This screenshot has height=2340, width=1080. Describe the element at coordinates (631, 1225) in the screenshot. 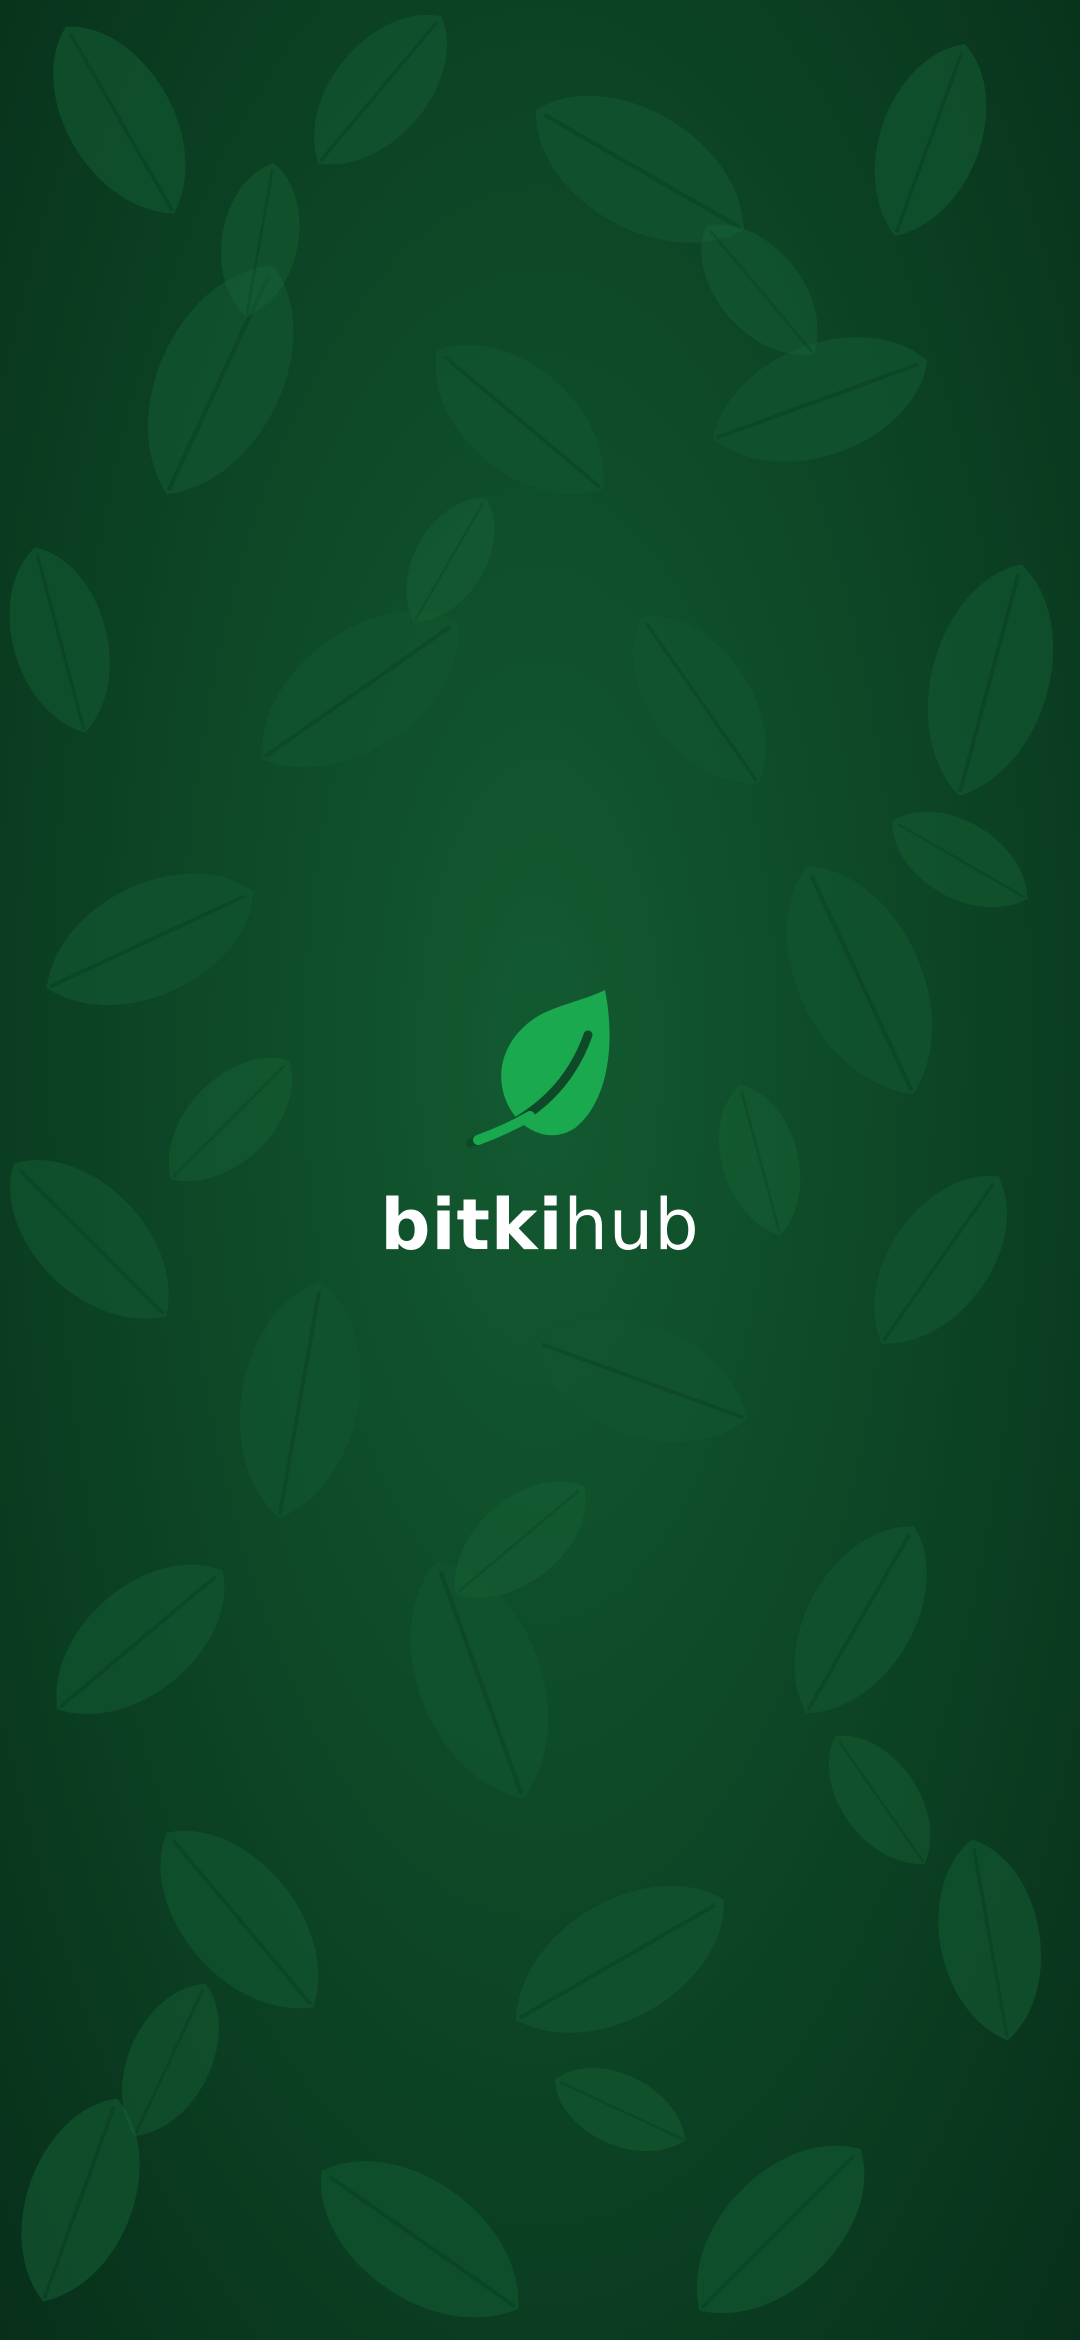

I see `brand-name-secondary: hub` at that location.